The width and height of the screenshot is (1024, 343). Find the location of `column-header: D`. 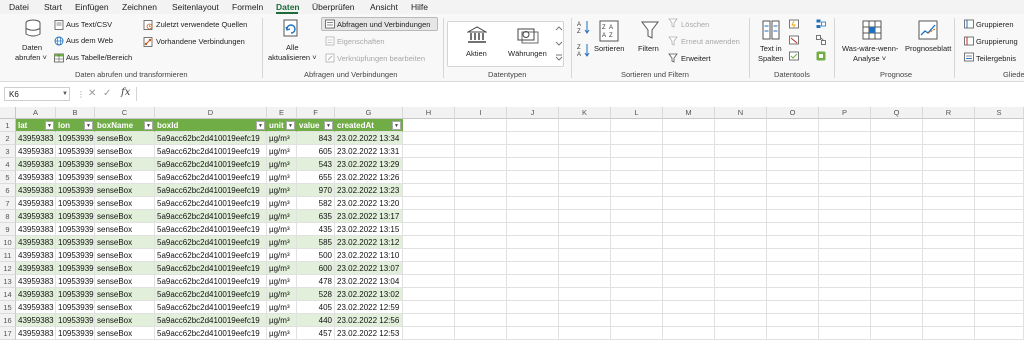

column-header: D is located at coordinates (211, 113).